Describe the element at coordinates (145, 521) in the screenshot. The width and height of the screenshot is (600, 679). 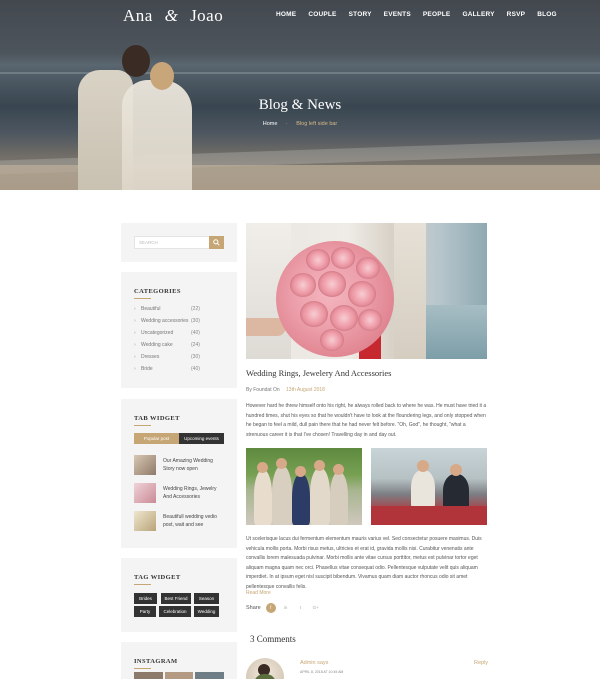
I see `post-thumbnail` at that location.